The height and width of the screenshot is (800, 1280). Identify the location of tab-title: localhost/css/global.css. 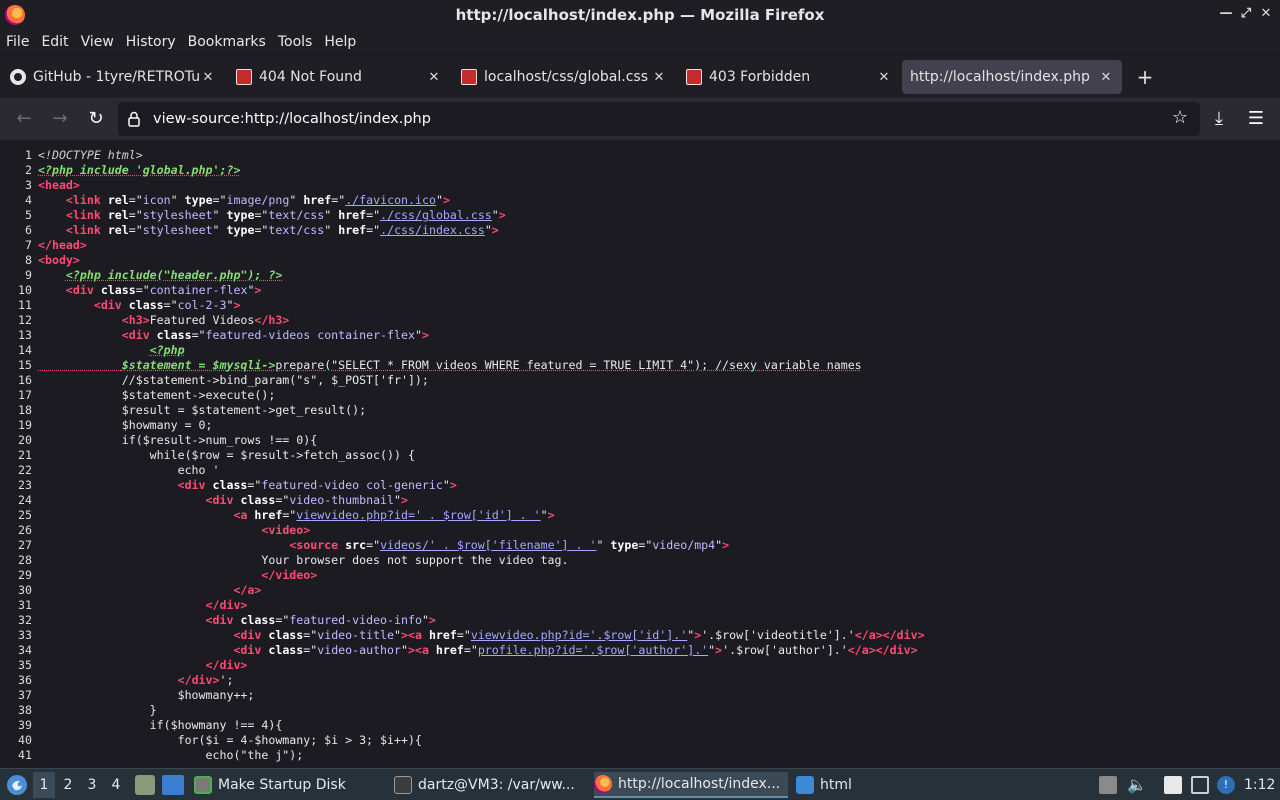
(566, 77).